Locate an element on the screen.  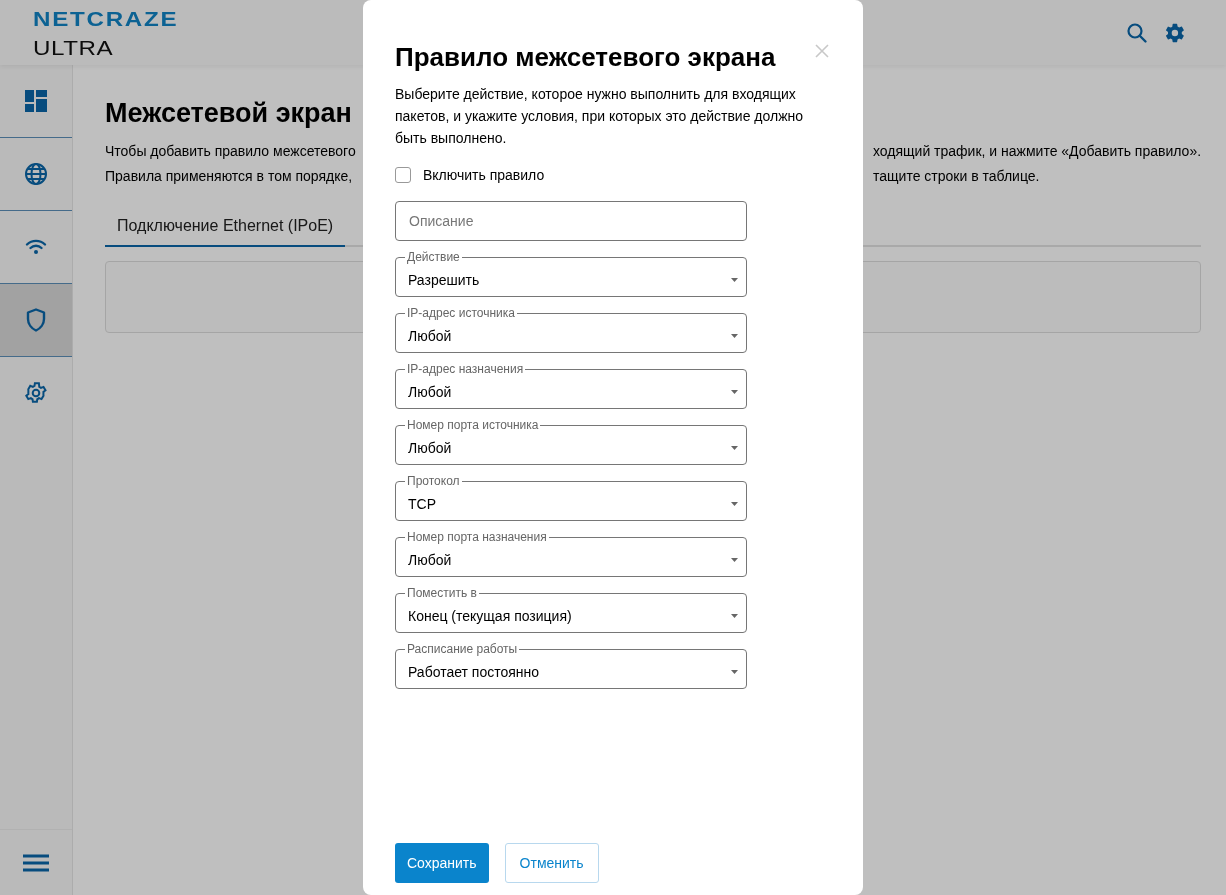
menu-icon is located at coordinates (36, 862).